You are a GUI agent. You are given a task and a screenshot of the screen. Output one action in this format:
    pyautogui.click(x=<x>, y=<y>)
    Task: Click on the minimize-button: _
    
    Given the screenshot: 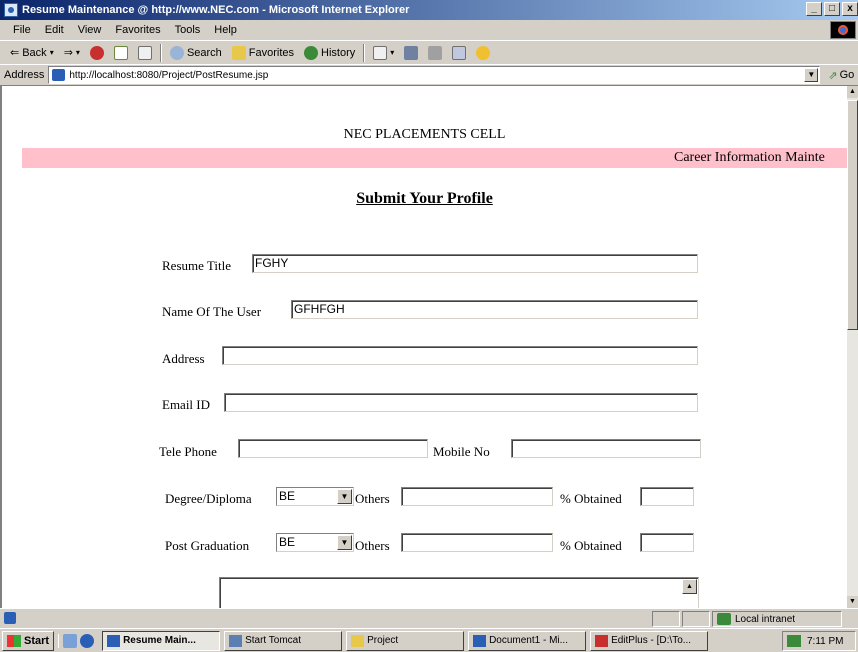 What is the action you would take?
    pyautogui.click(x=814, y=9)
    